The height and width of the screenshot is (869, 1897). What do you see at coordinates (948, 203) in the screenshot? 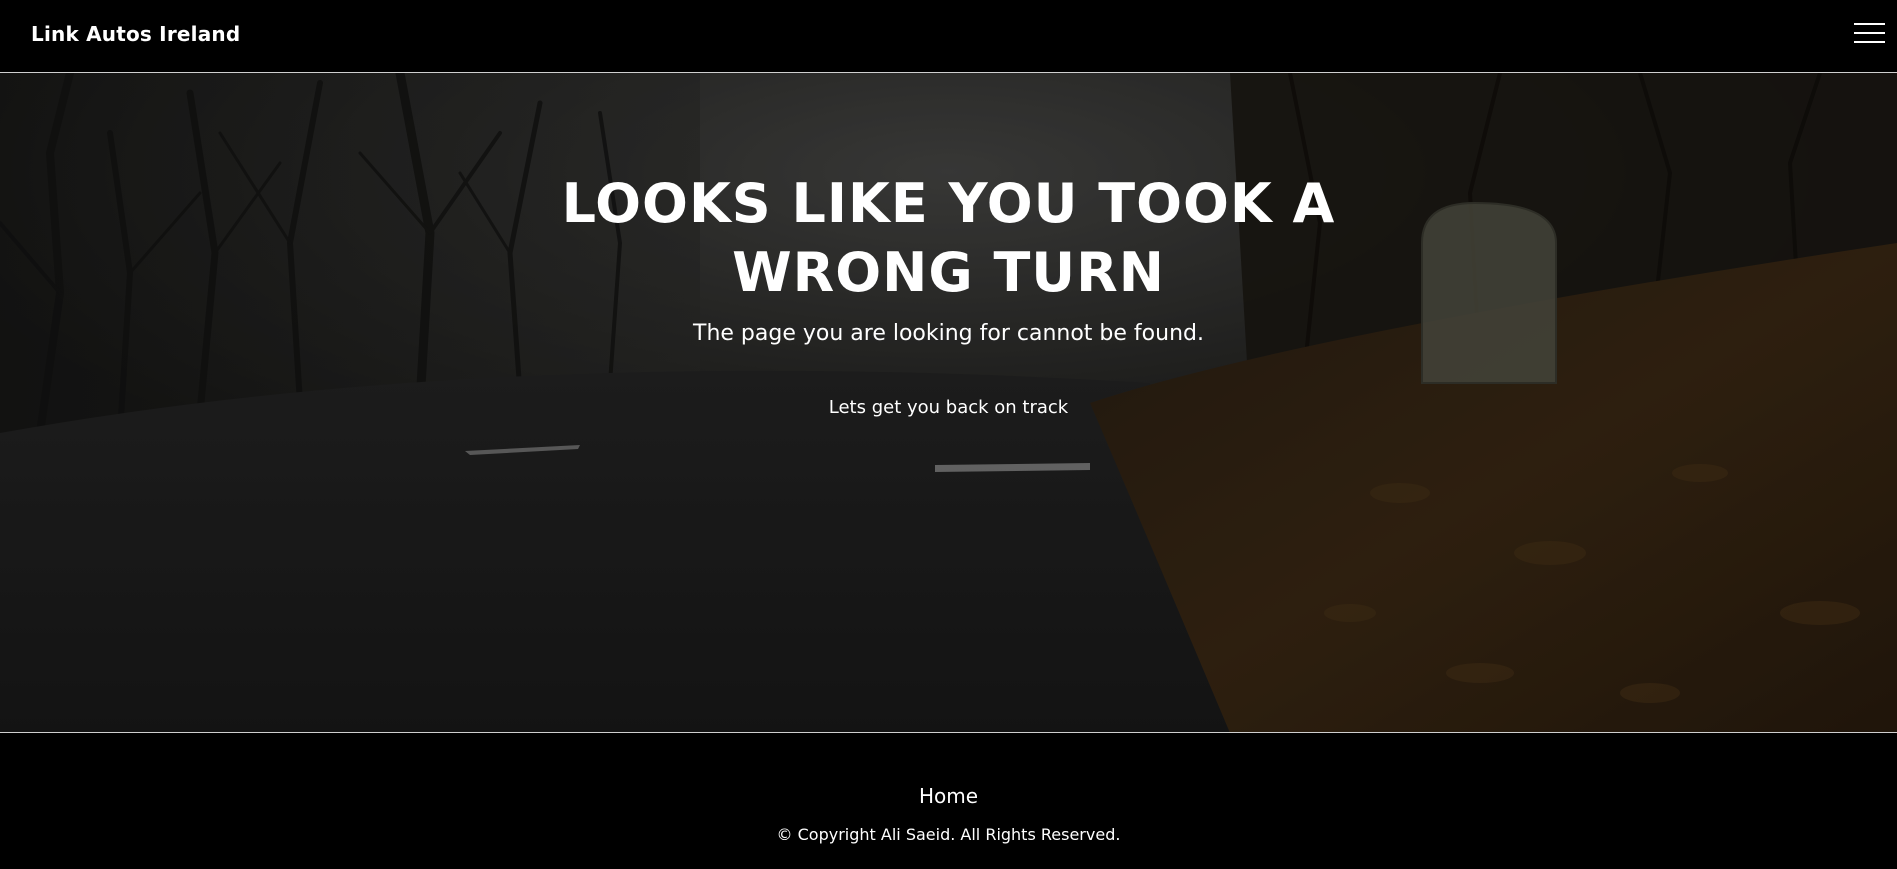
I see `headline-line-1: LOOKS LIKE YOU TOOK A` at bounding box center [948, 203].